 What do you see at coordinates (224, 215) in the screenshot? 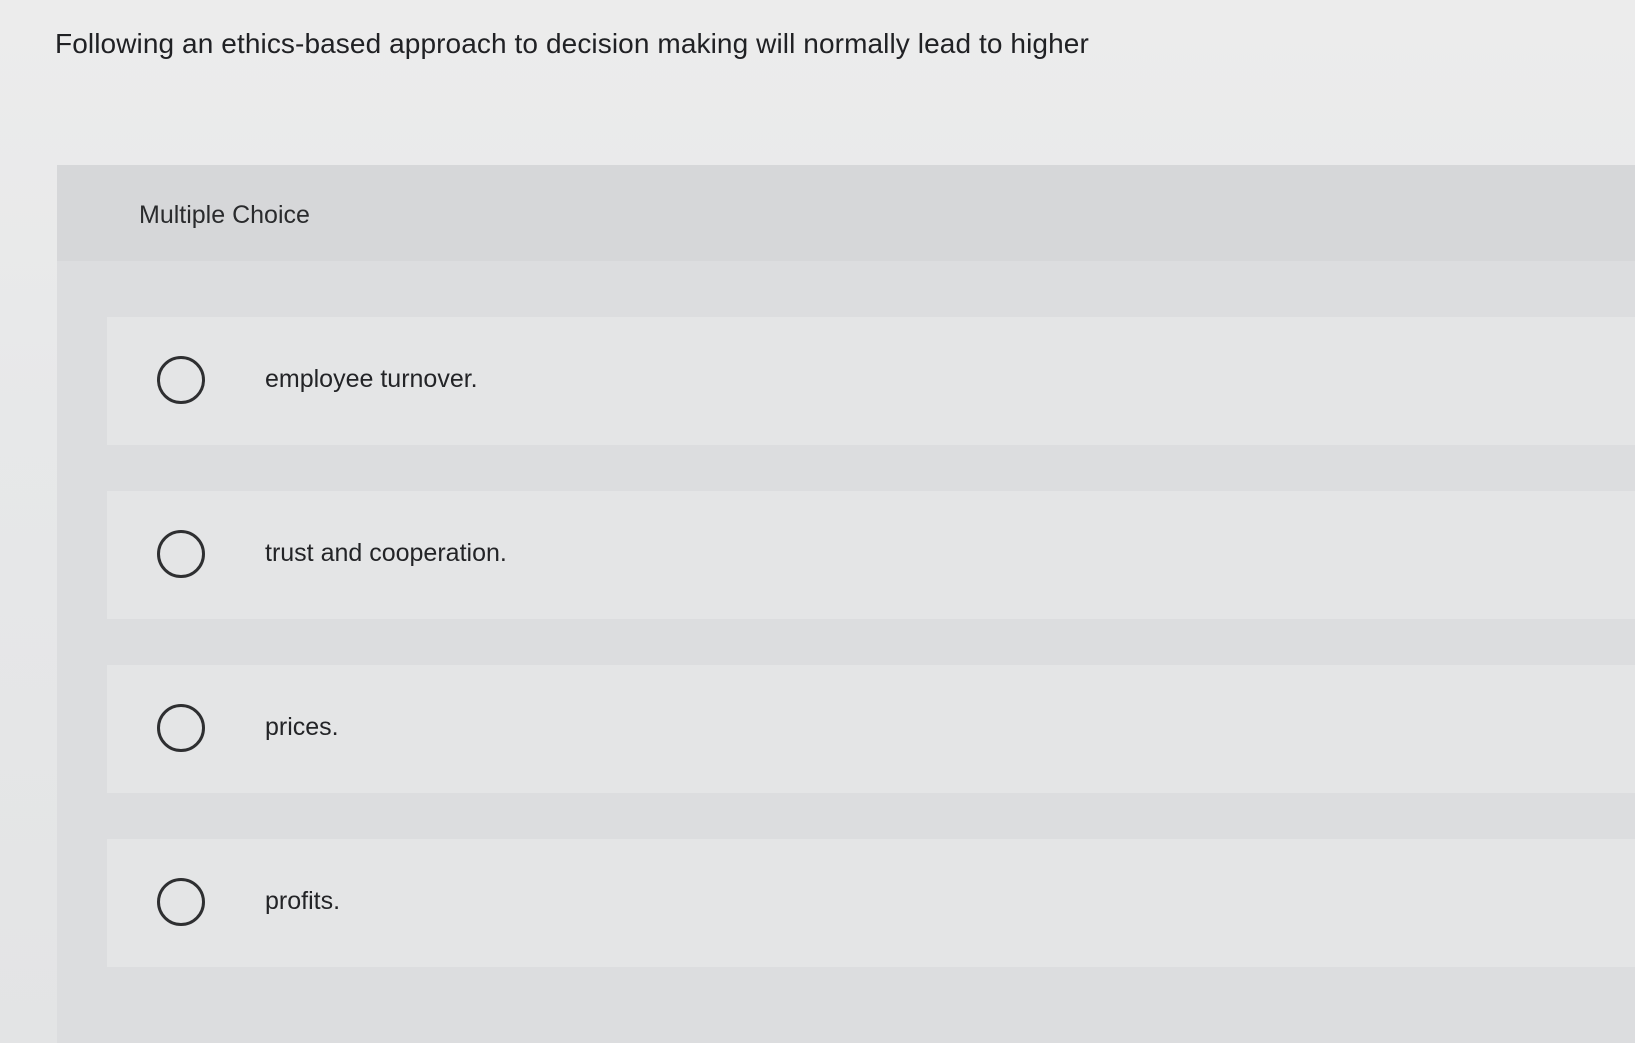
I see `multiple-choice-title: Multiple Choice` at bounding box center [224, 215].